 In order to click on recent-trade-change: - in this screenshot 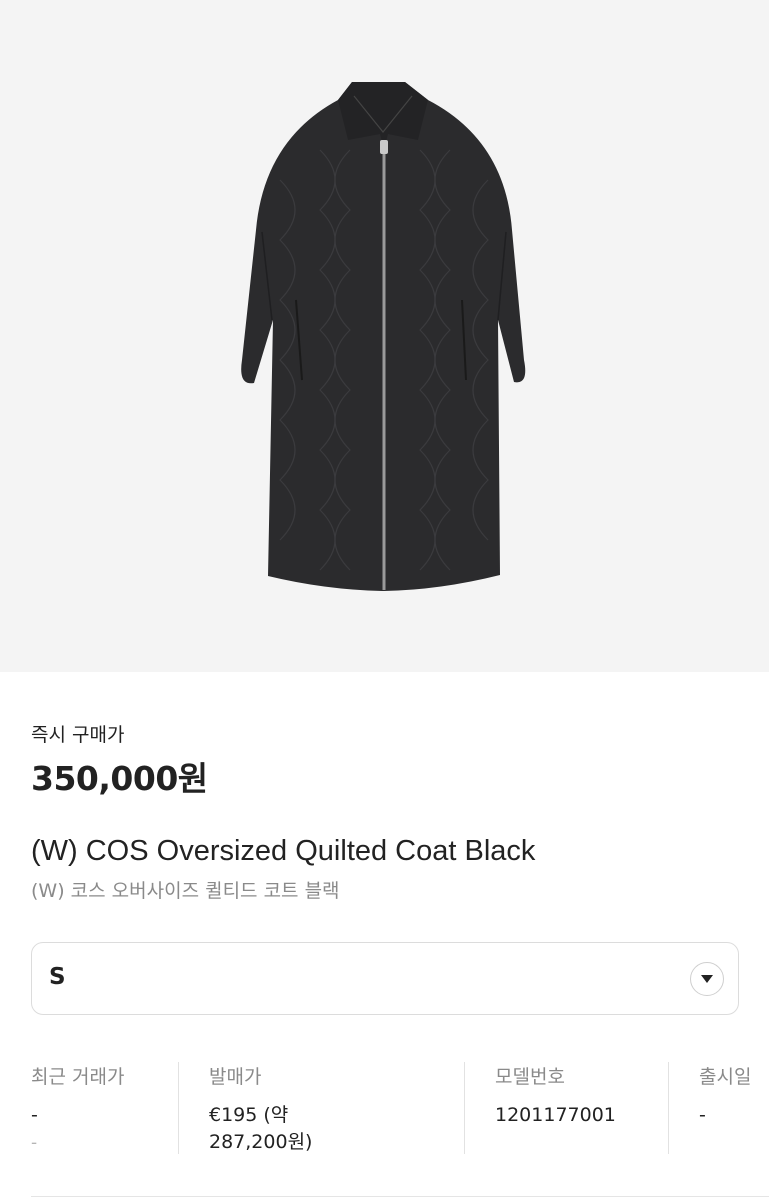, I will do `click(34, 1143)`.